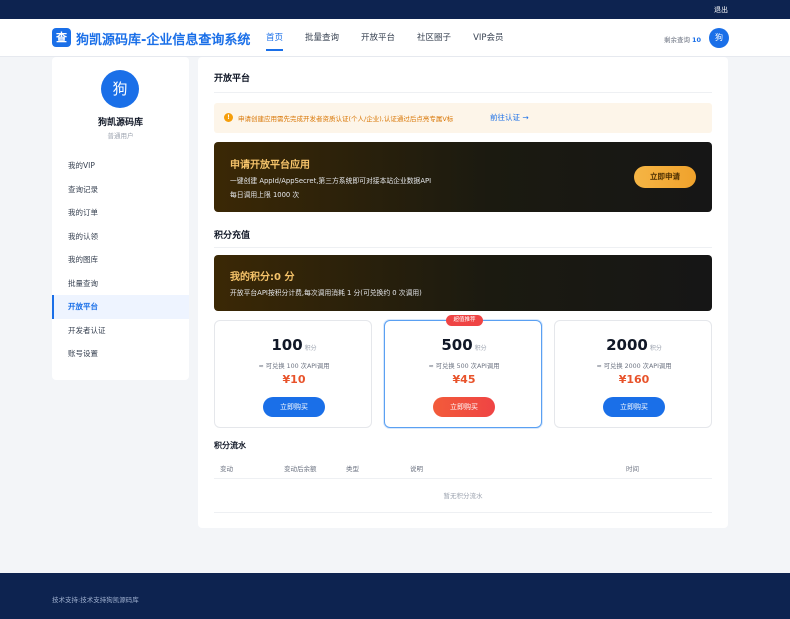 Image resolution: width=790 pixels, height=619 pixels. What do you see at coordinates (262, 277) in the screenshot?
I see `my-points: 我的积分:0 分` at bounding box center [262, 277].